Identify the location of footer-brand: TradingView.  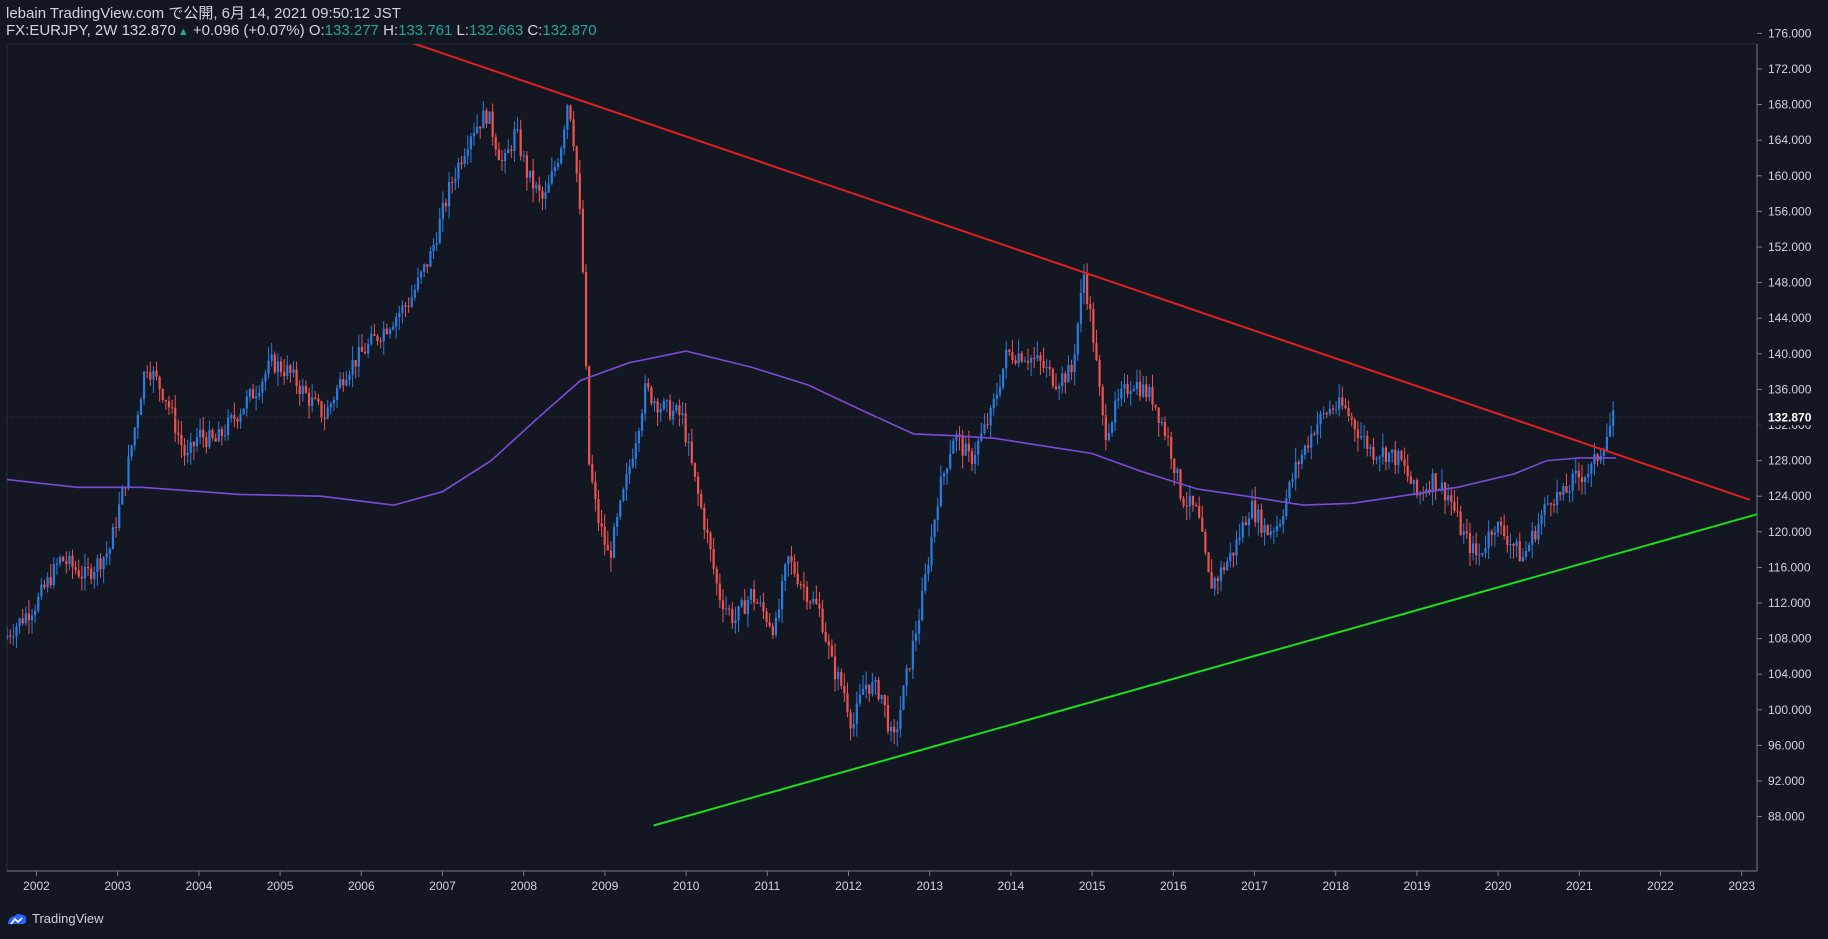
(55, 918).